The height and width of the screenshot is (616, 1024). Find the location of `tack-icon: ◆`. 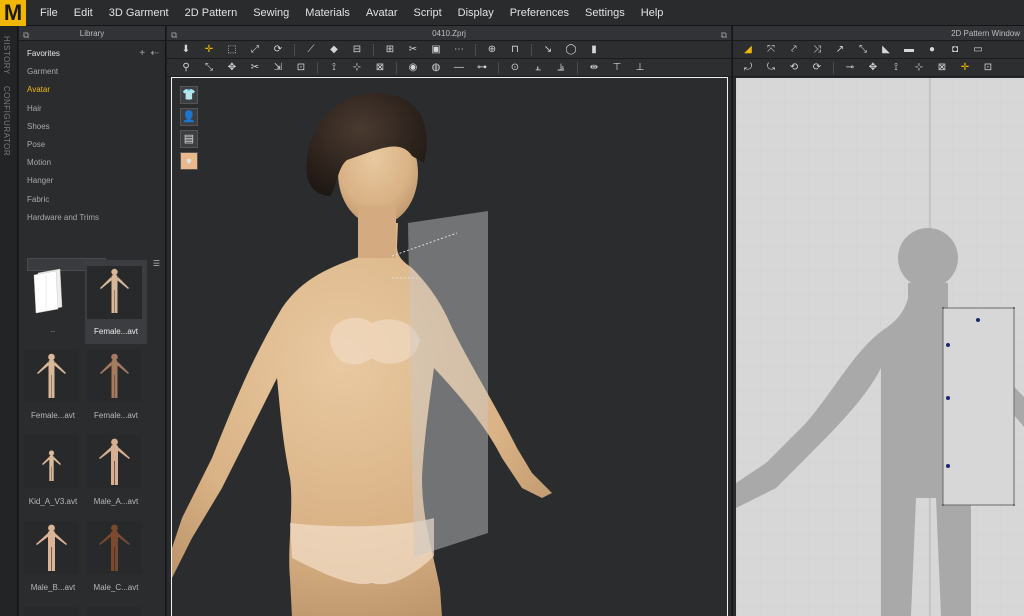

tack-icon: ◆ is located at coordinates (334, 50).